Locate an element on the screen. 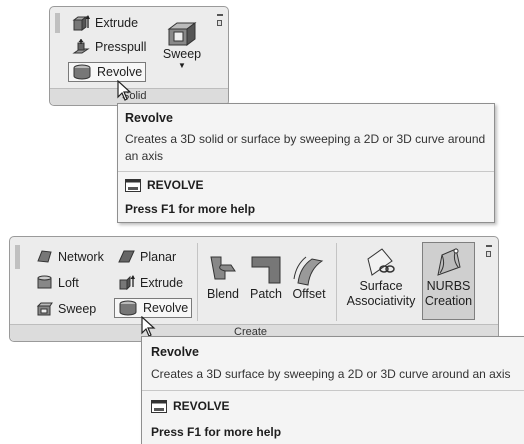 The width and height of the screenshot is (524, 444). patch-button: Patch is located at coordinates (266, 277).